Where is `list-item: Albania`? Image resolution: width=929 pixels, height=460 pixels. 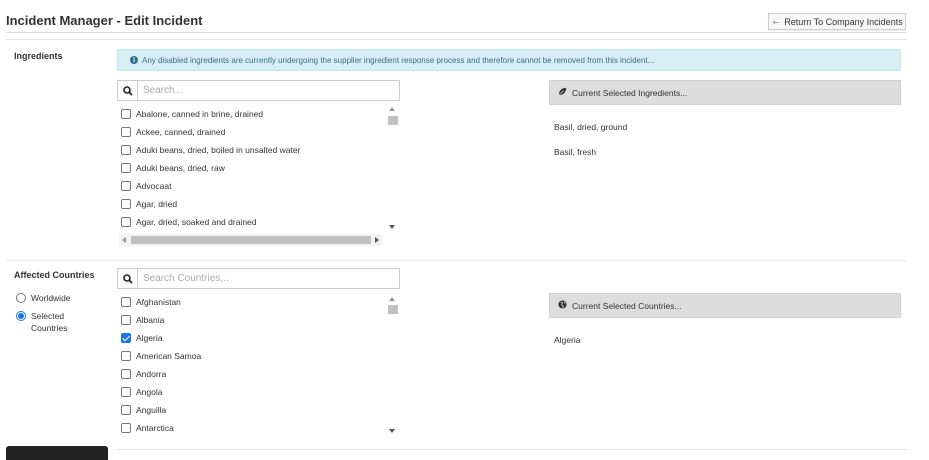 list-item: Albania is located at coordinates (258, 320).